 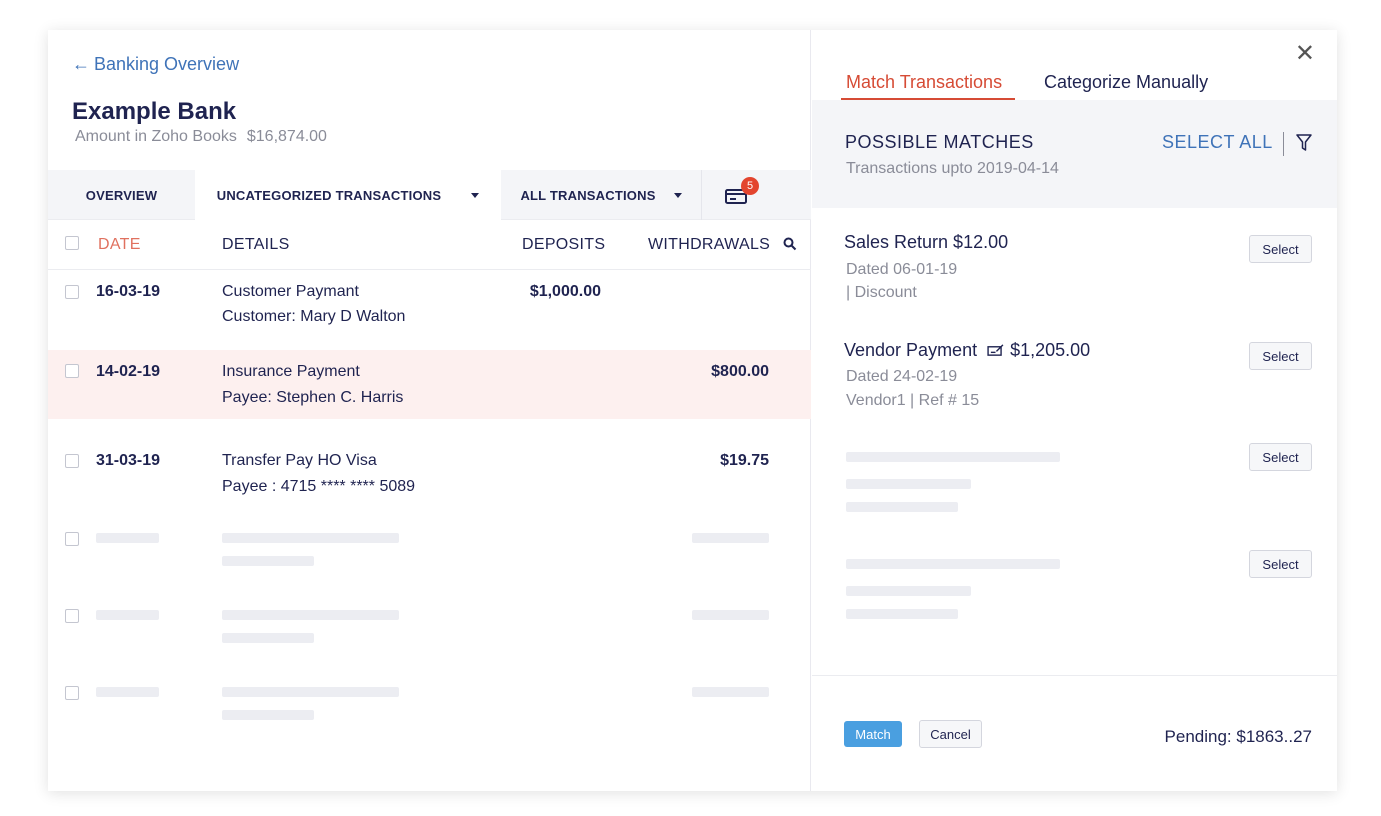 I want to click on possible-matches-title: POSSIBLE MATCHES, so click(x=939, y=142).